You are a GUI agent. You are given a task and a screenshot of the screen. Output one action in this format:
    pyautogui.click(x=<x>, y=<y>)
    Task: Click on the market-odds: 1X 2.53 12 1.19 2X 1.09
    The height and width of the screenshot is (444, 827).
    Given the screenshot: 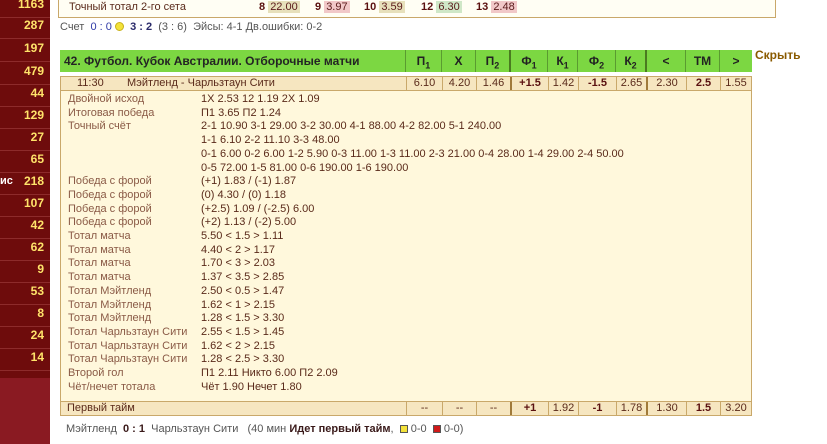 What is the action you would take?
    pyautogui.click(x=260, y=99)
    